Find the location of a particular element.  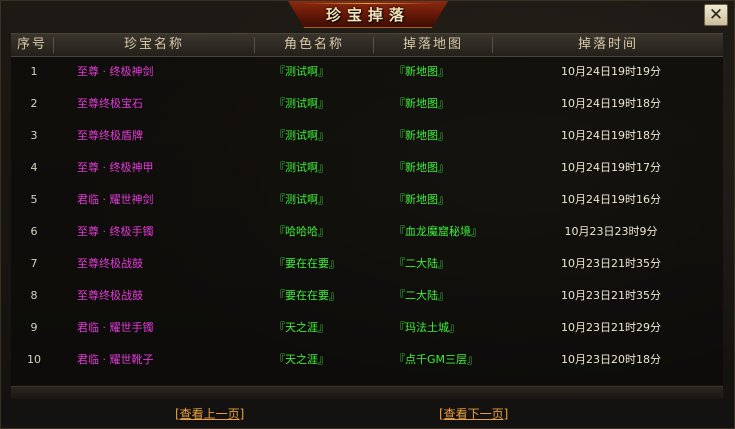

row-index: 8 is located at coordinates (34, 295).